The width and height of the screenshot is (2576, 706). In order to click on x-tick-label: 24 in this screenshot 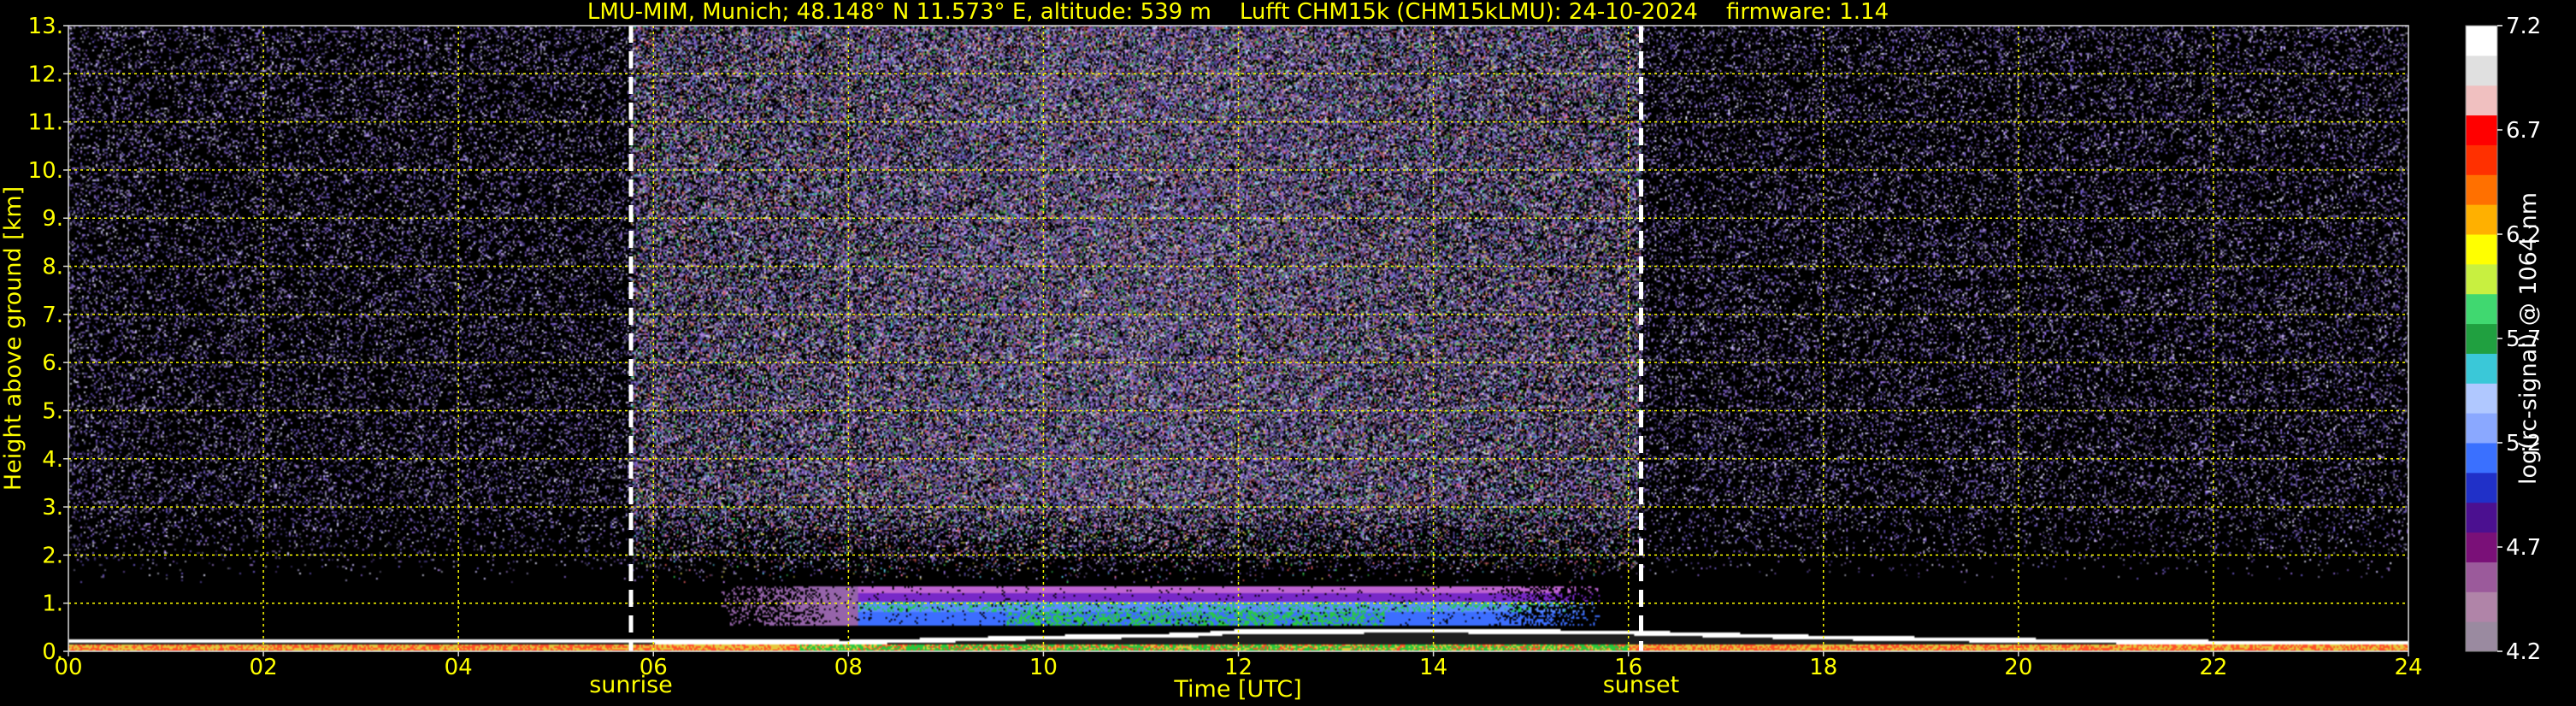, I will do `click(2408, 667)`.